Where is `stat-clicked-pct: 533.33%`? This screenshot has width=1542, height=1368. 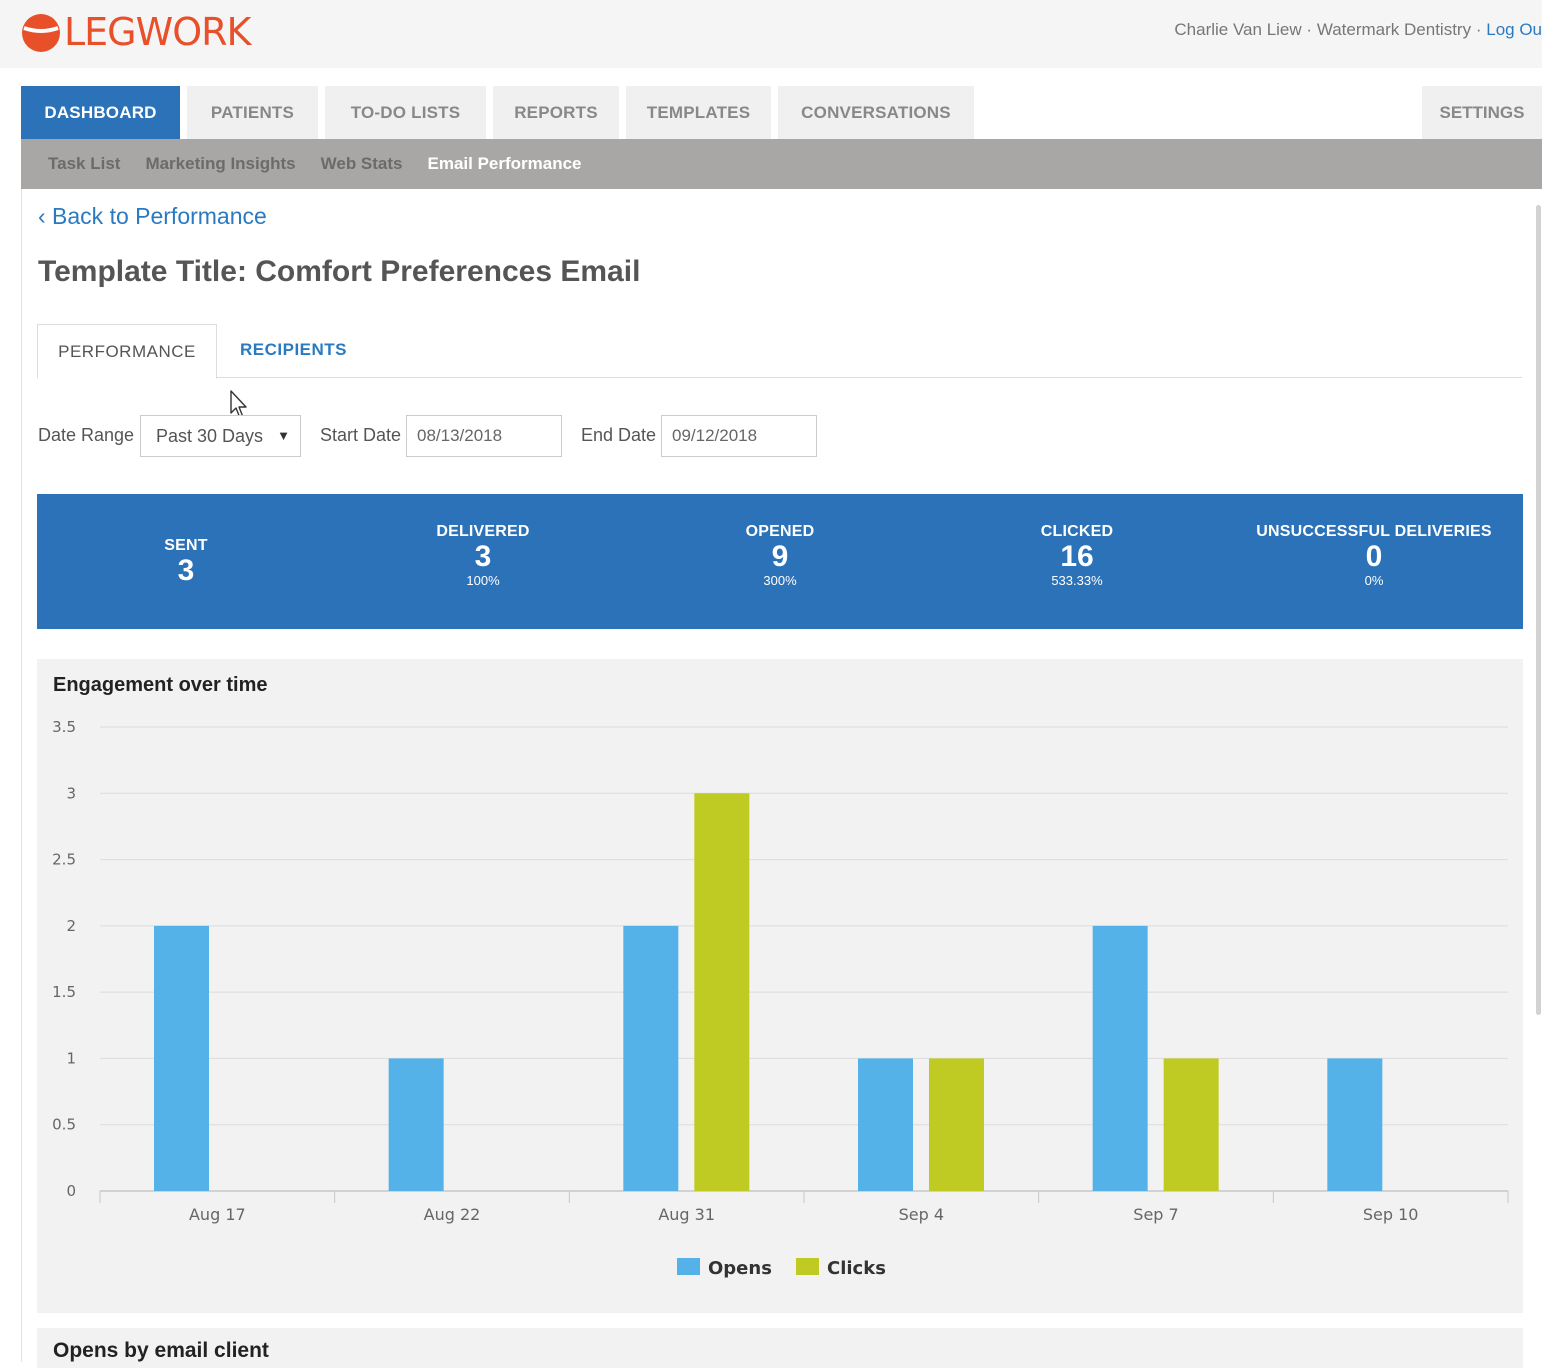 stat-clicked-pct: 533.33% is located at coordinates (1077, 580).